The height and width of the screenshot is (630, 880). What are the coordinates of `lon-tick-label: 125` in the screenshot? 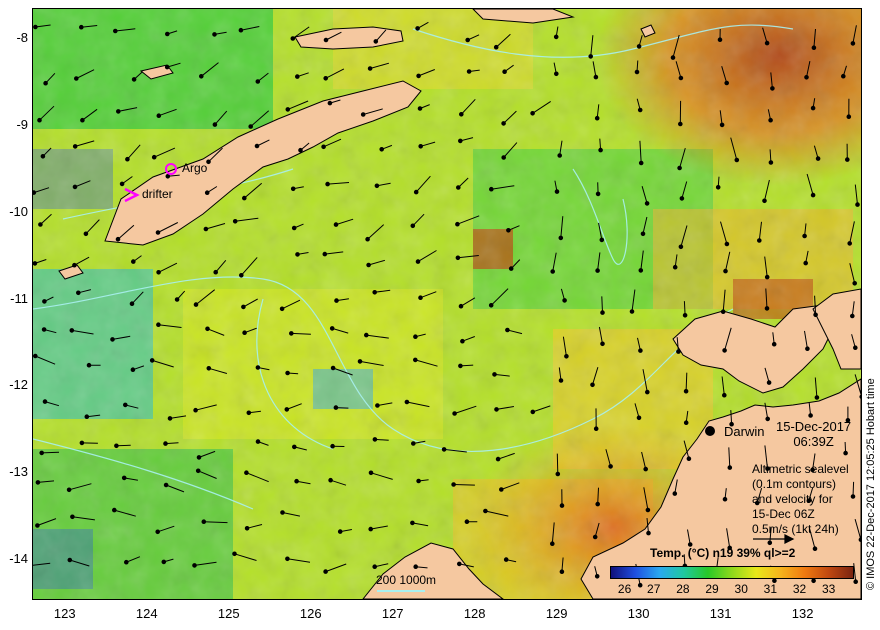 It's located at (228, 613).